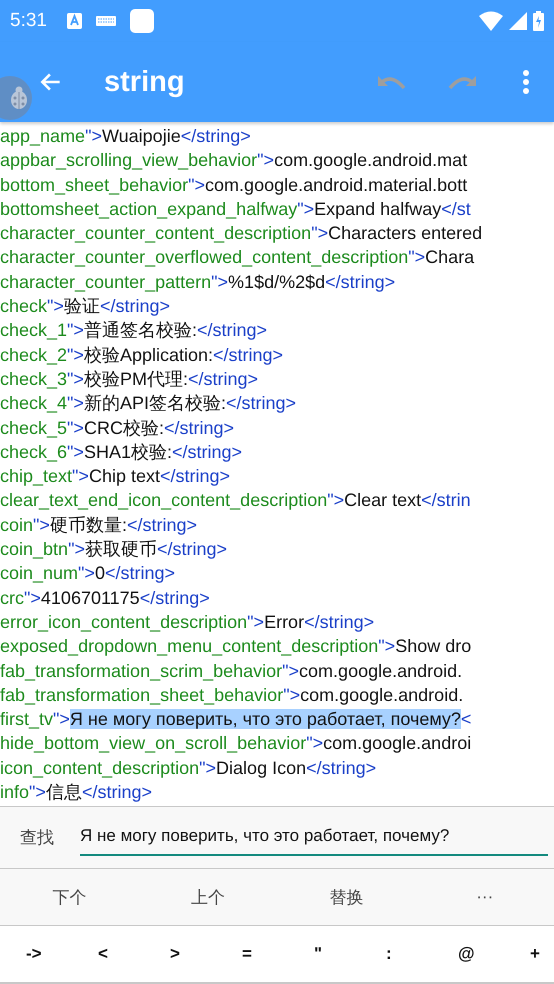 The image size is (554, 984). What do you see at coordinates (485, 897) in the screenshot?
I see `action-button: ···` at bounding box center [485, 897].